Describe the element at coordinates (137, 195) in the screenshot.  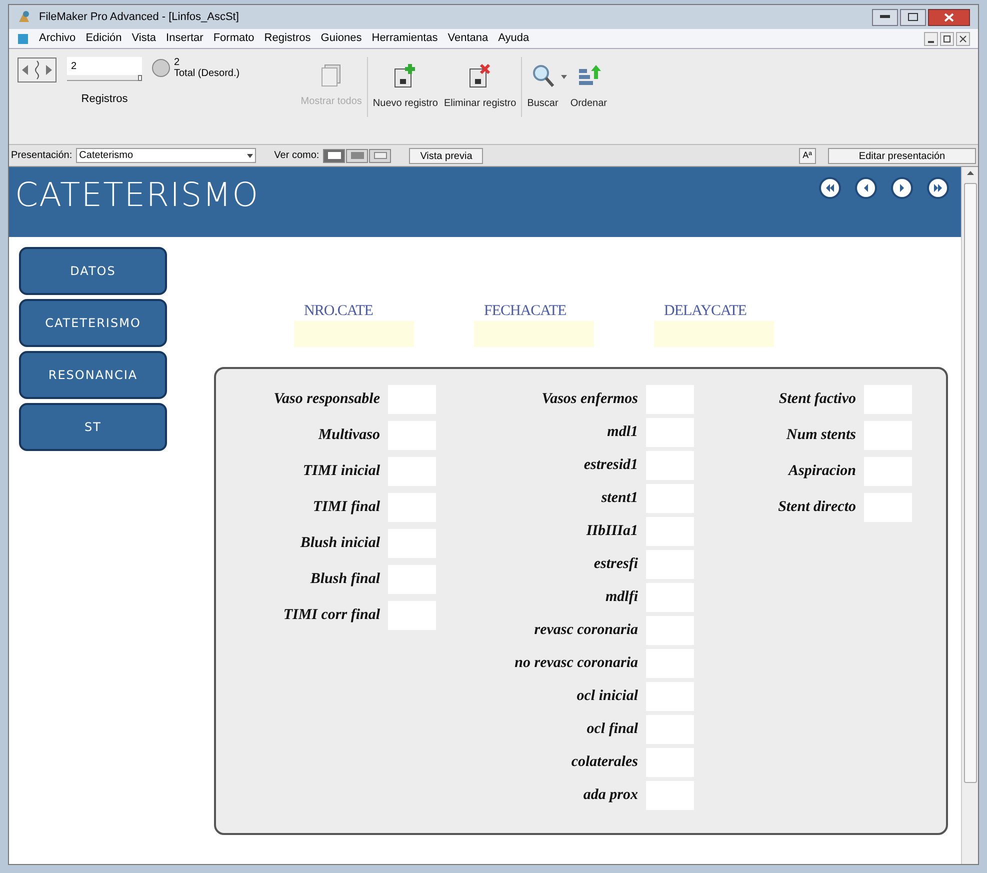
I see `page-title: CATETERISMO` at that location.